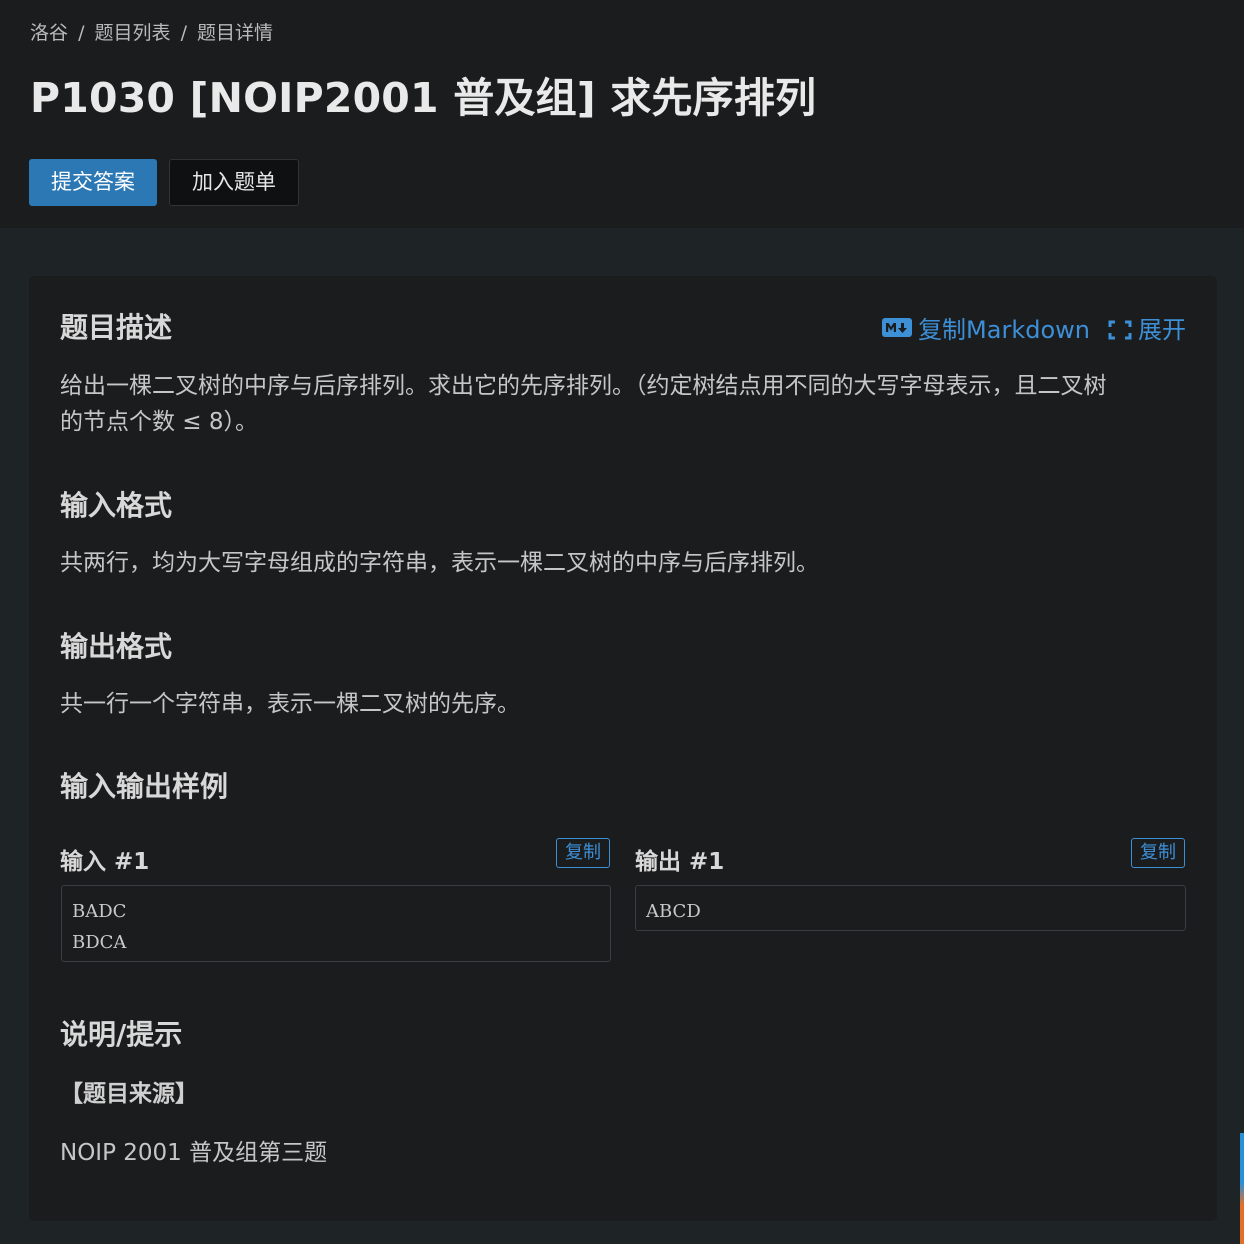  I want to click on copy-markdown-button: 复制Markdown, so click(986, 327).